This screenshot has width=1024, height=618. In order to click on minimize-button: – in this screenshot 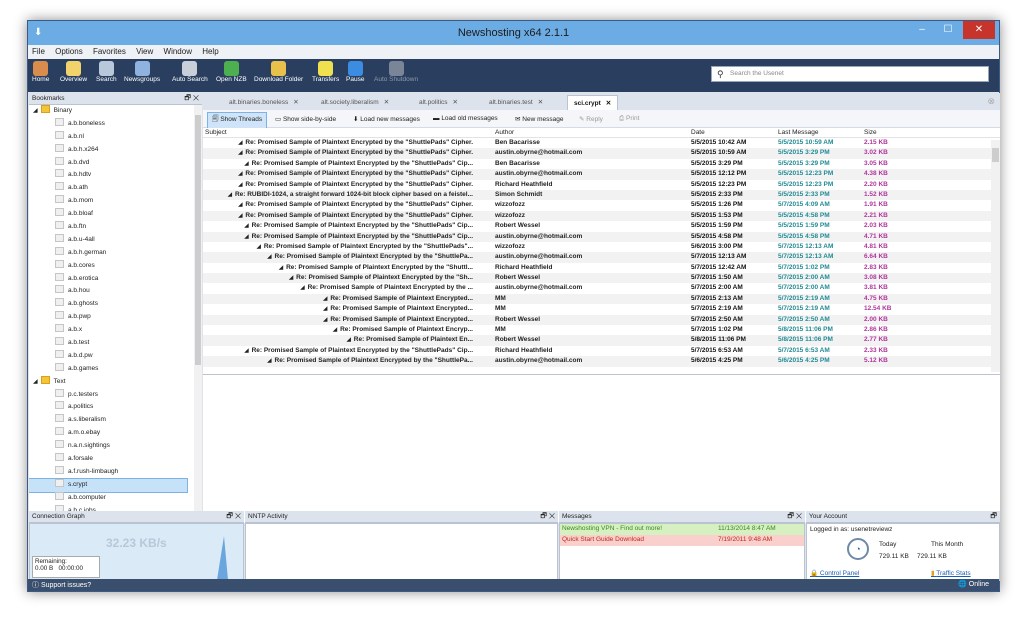, I will do `click(922, 30)`.